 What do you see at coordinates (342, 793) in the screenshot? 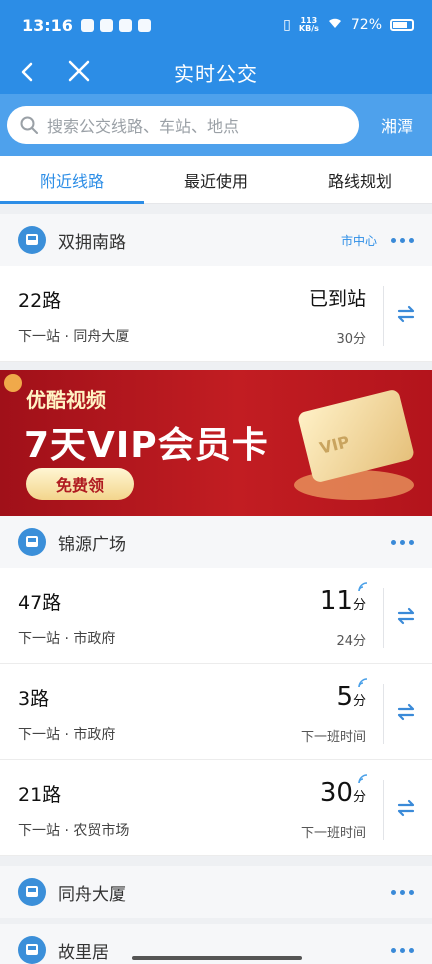
I see `arrival-eta: 30分` at bounding box center [342, 793].